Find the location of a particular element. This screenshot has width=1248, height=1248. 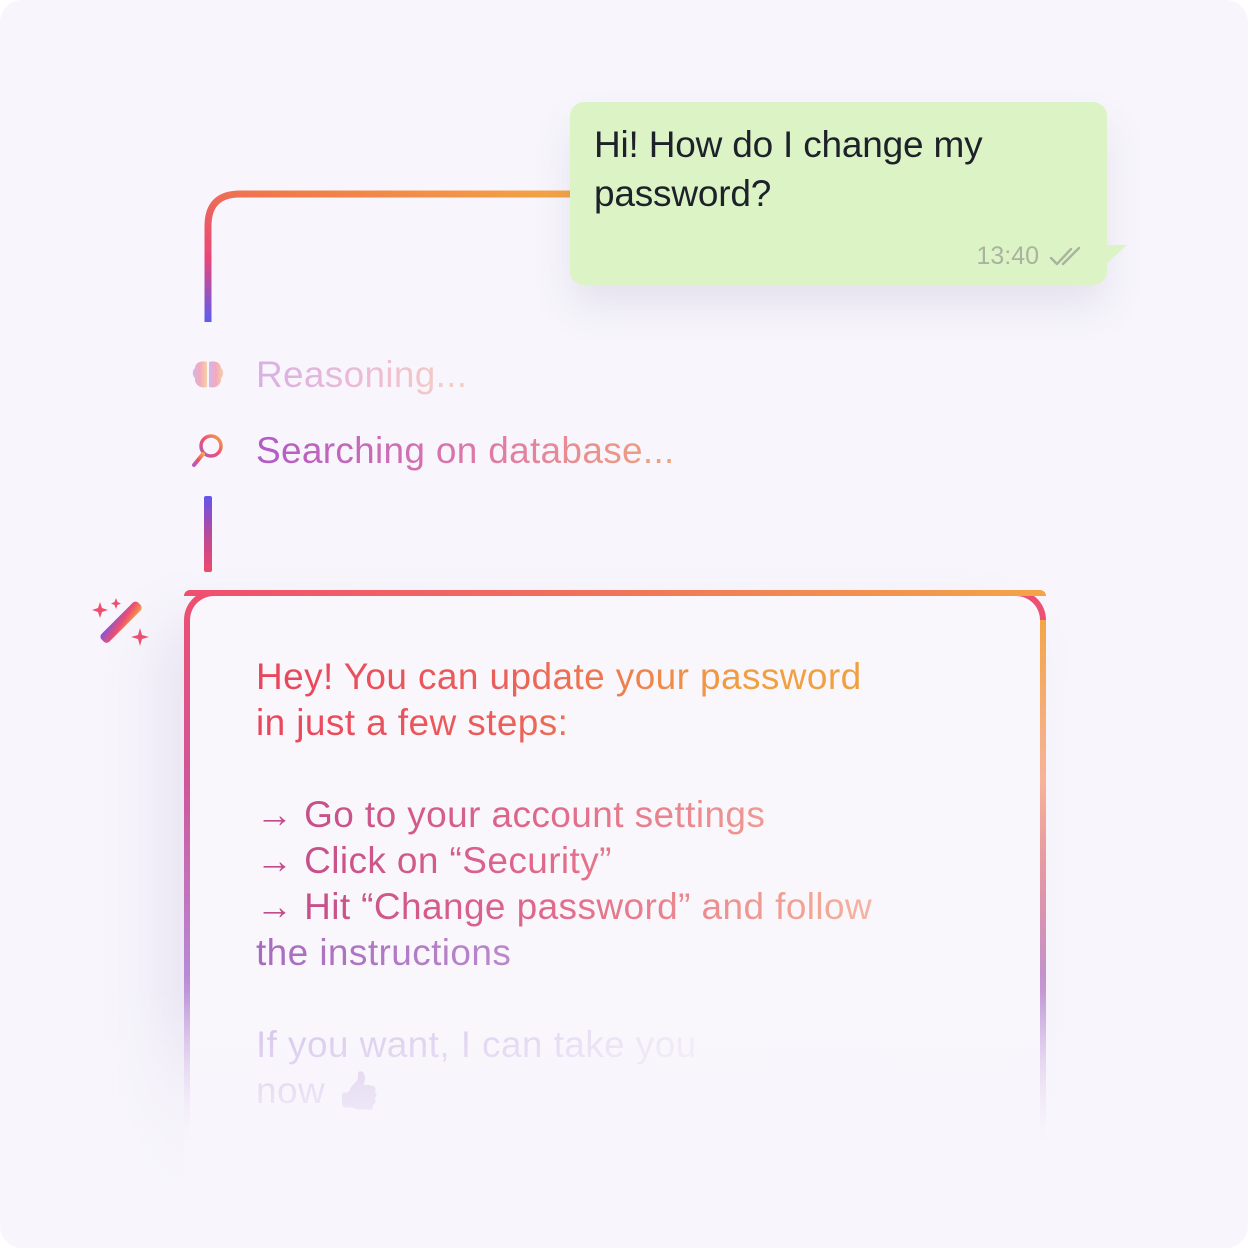

double-check-icon is located at coordinates (1067, 257).